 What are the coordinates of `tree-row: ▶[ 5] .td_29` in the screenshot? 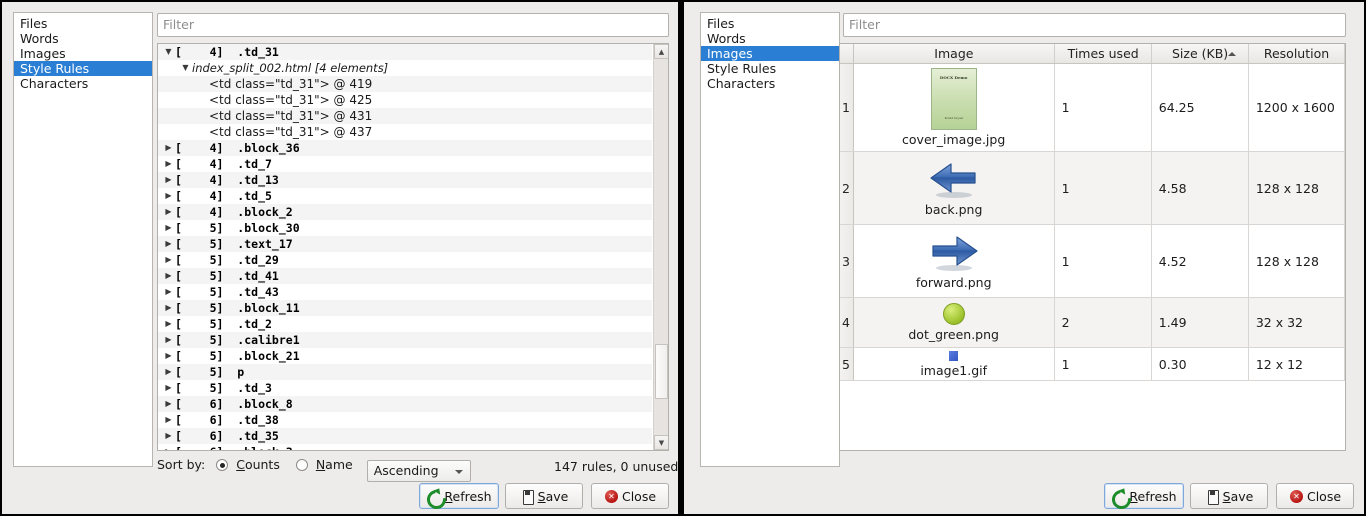 It's located at (405, 260).